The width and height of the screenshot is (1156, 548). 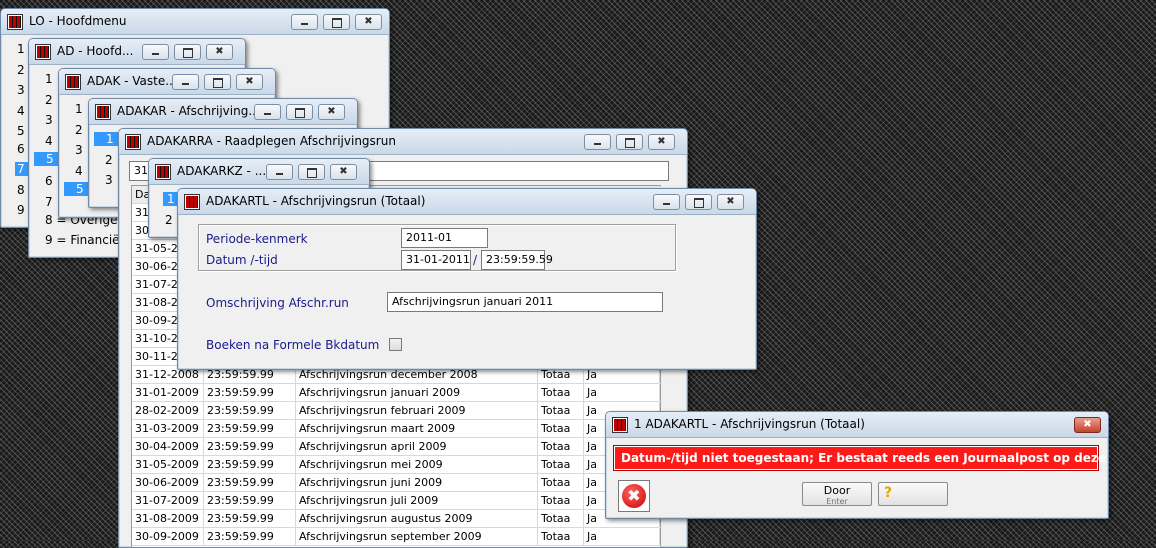 I want to click on help-icon: ?, so click(x=888, y=493).